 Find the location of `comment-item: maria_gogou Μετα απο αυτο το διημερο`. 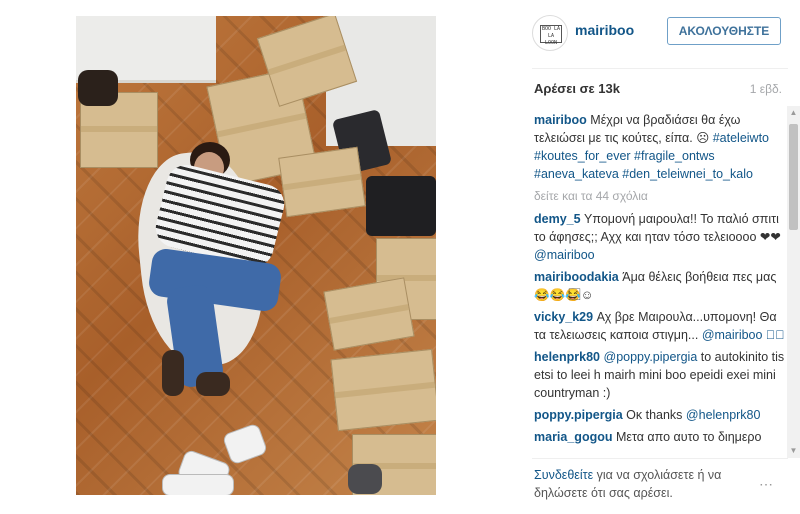

comment-item: maria_gogou Μετα απο αυτο το διημερο is located at coordinates (660, 437).